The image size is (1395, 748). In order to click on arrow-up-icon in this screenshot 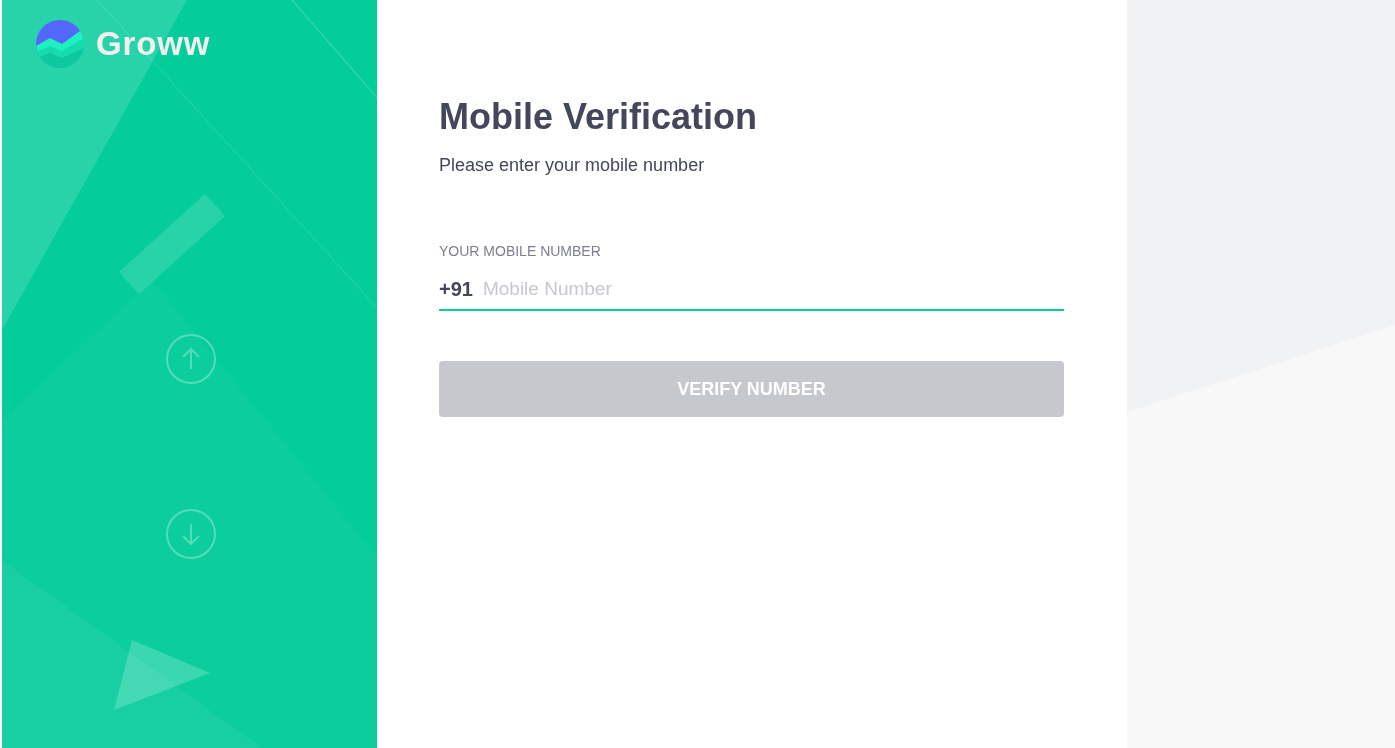, I will do `click(191, 359)`.